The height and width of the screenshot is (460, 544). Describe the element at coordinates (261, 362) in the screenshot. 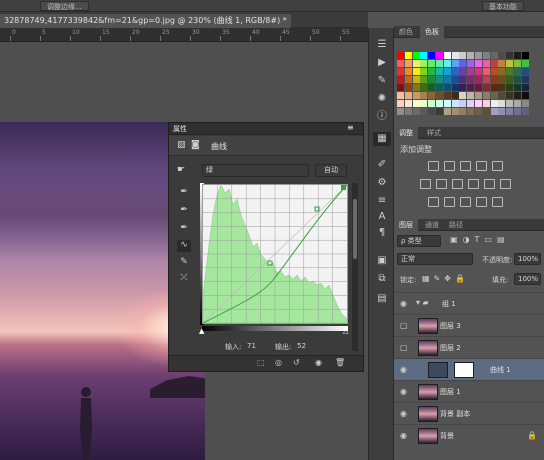

I see `clip-to-layer-icon: ⬚` at that location.